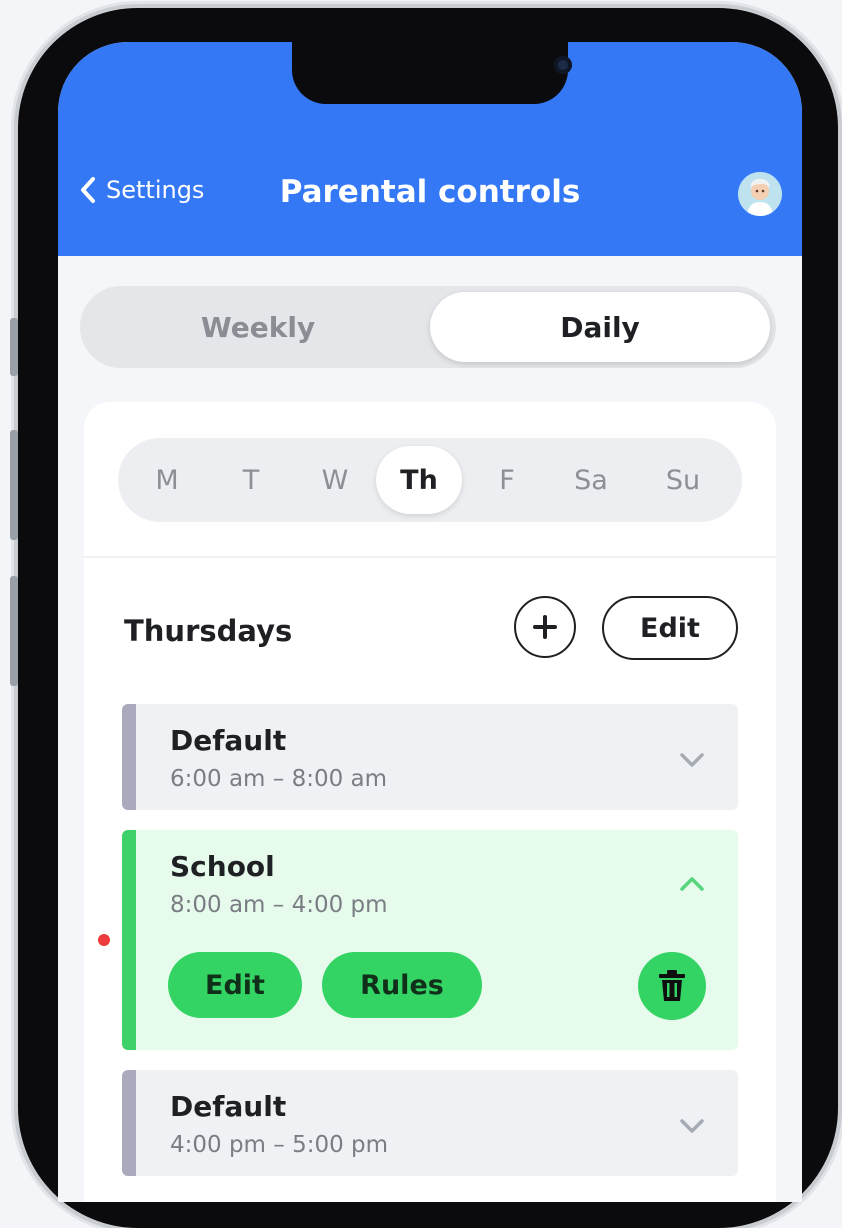 The width and height of the screenshot is (842, 1228). I want to click on day-friday: F, so click(507, 480).